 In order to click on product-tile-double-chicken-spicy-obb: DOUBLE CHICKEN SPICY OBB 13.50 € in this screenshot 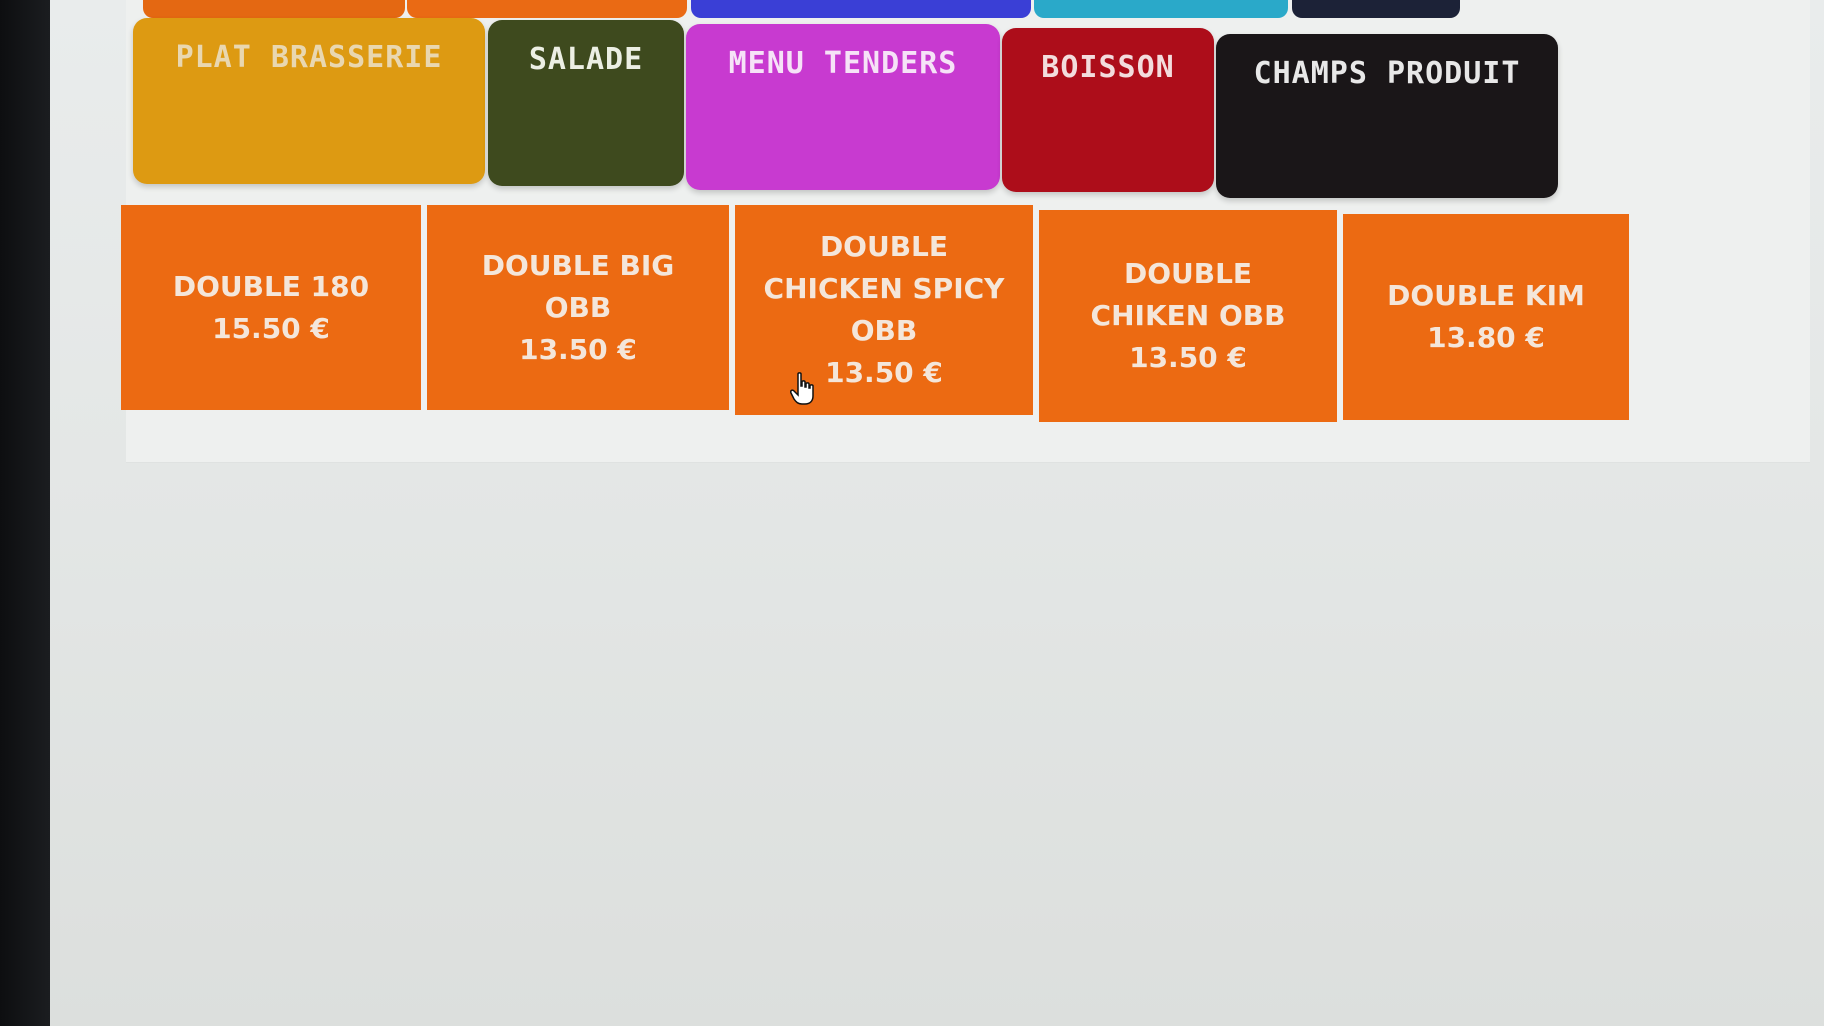, I will do `click(884, 310)`.